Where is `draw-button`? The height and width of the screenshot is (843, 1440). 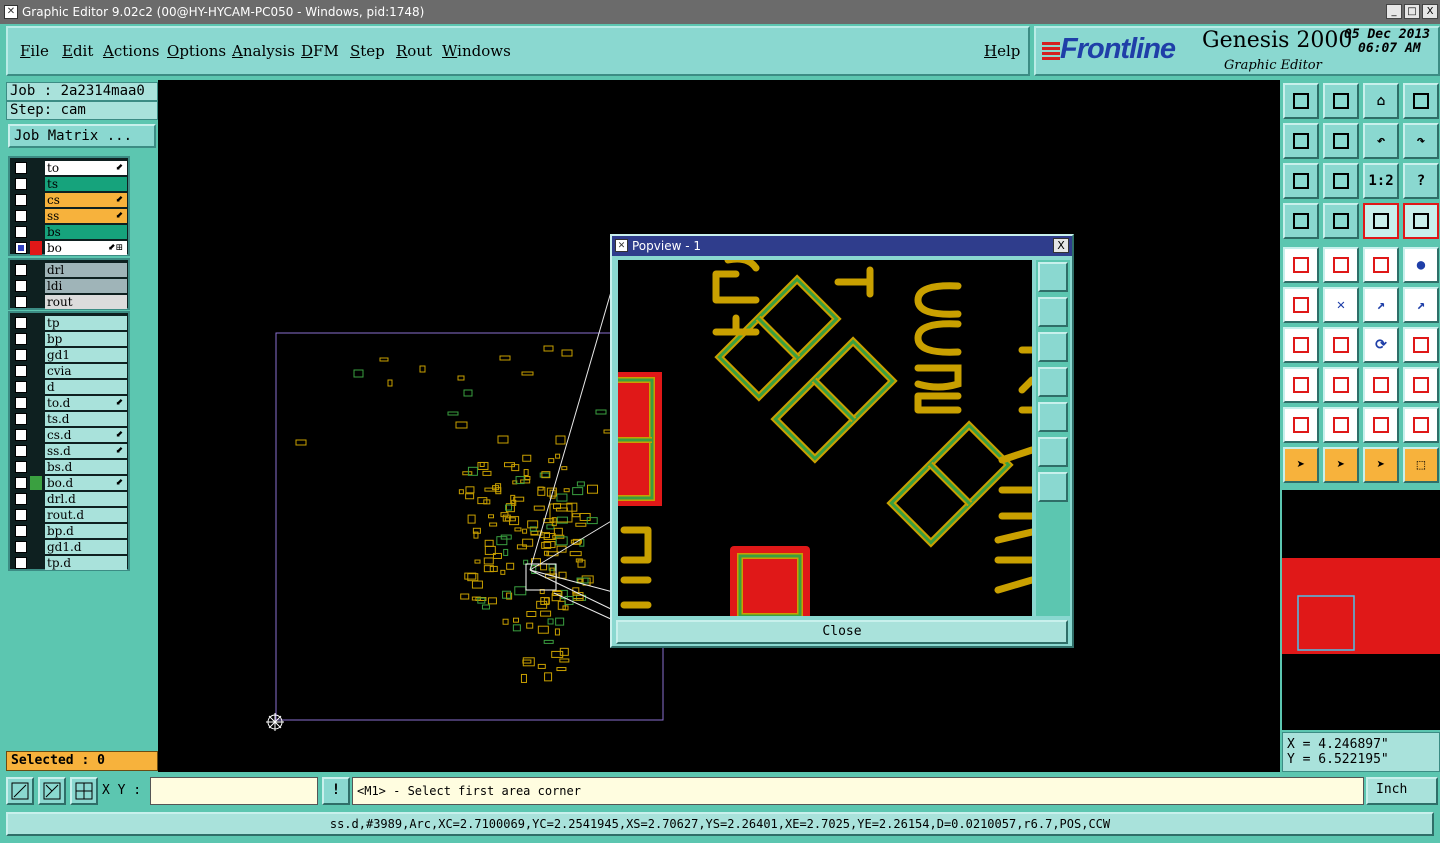 draw-button is located at coordinates (1341, 265).